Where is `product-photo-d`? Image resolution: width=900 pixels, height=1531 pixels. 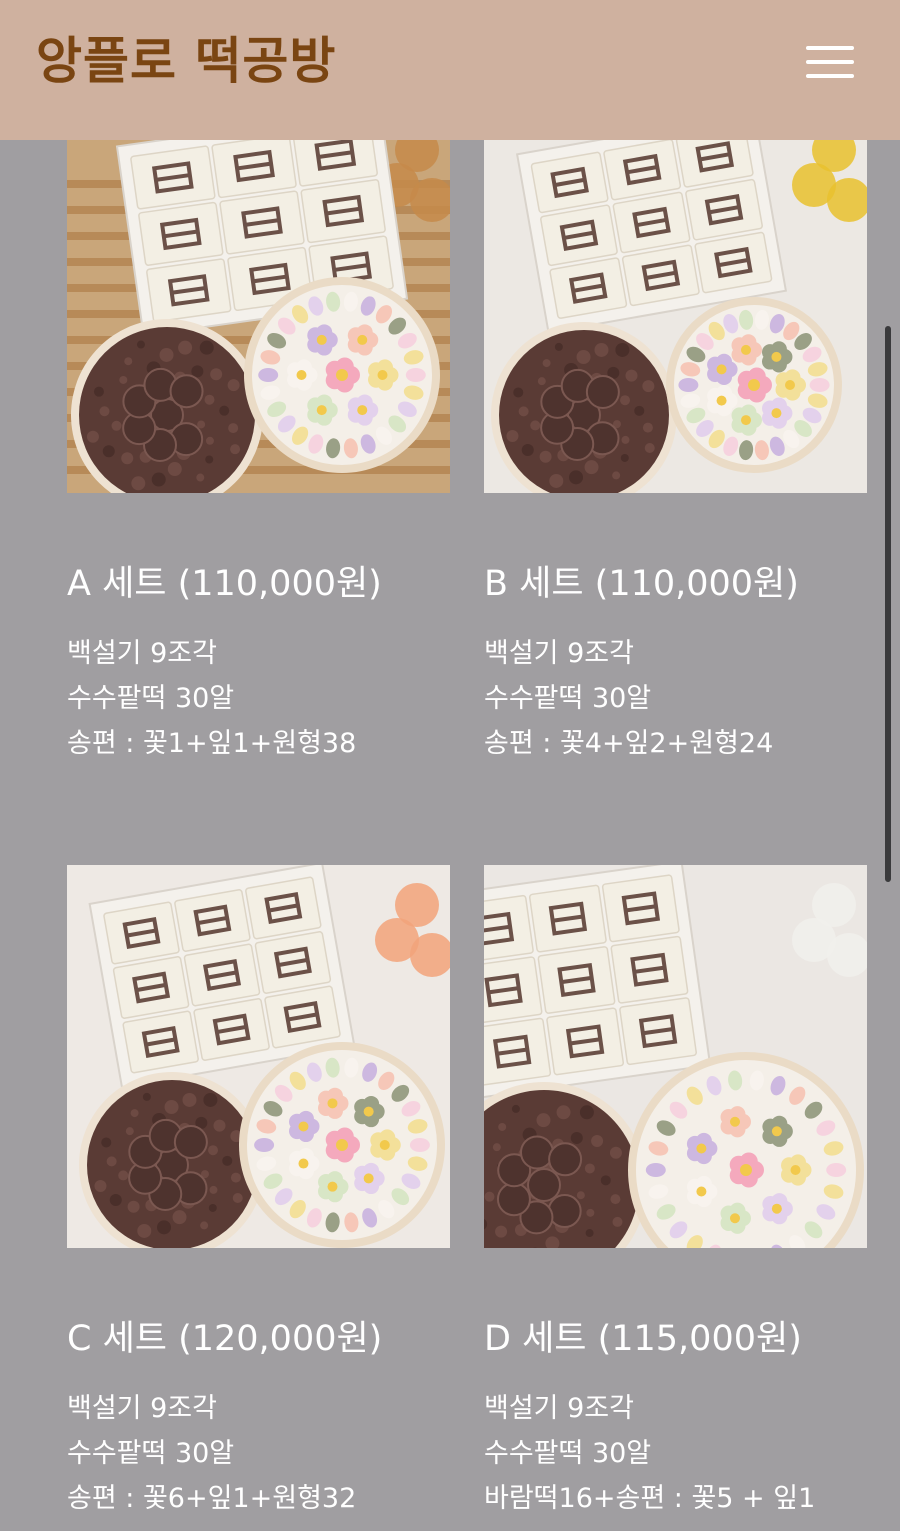 product-photo-d is located at coordinates (675, 1056).